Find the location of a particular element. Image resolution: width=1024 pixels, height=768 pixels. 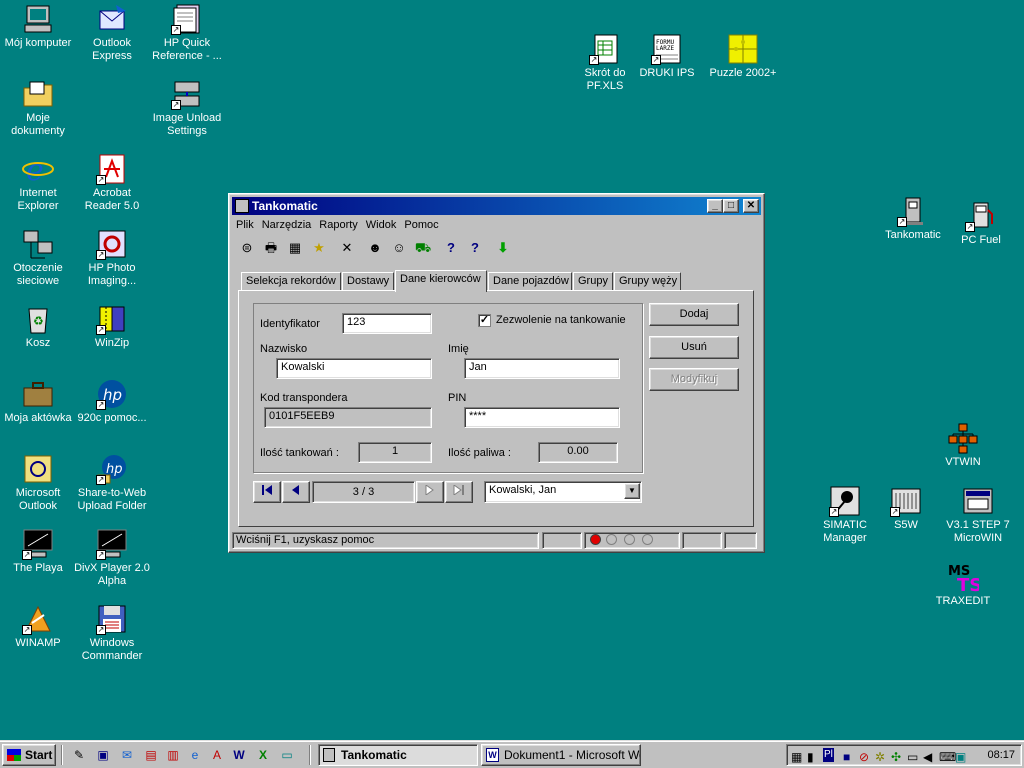

windows-logo-icon is located at coordinates (14, 755).